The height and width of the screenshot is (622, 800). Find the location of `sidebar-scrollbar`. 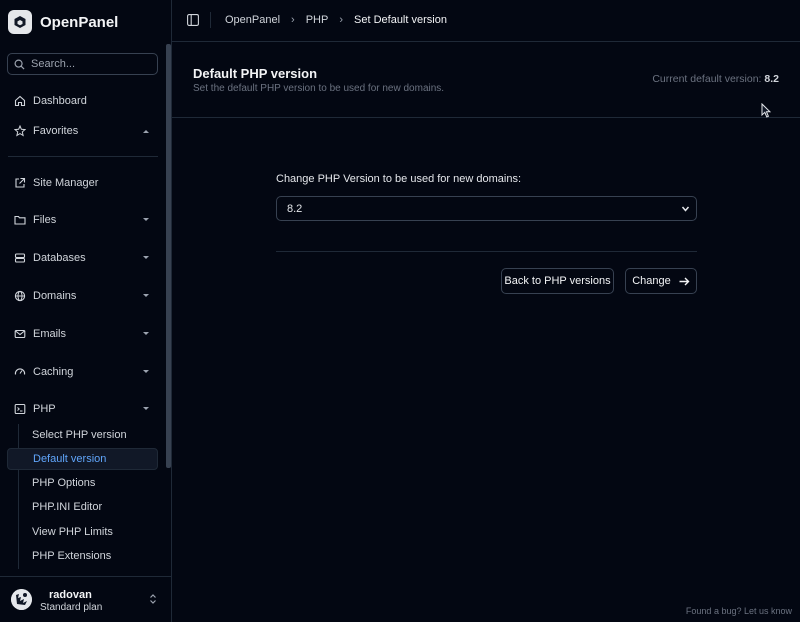

sidebar-scrollbar is located at coordinates (168, 256).